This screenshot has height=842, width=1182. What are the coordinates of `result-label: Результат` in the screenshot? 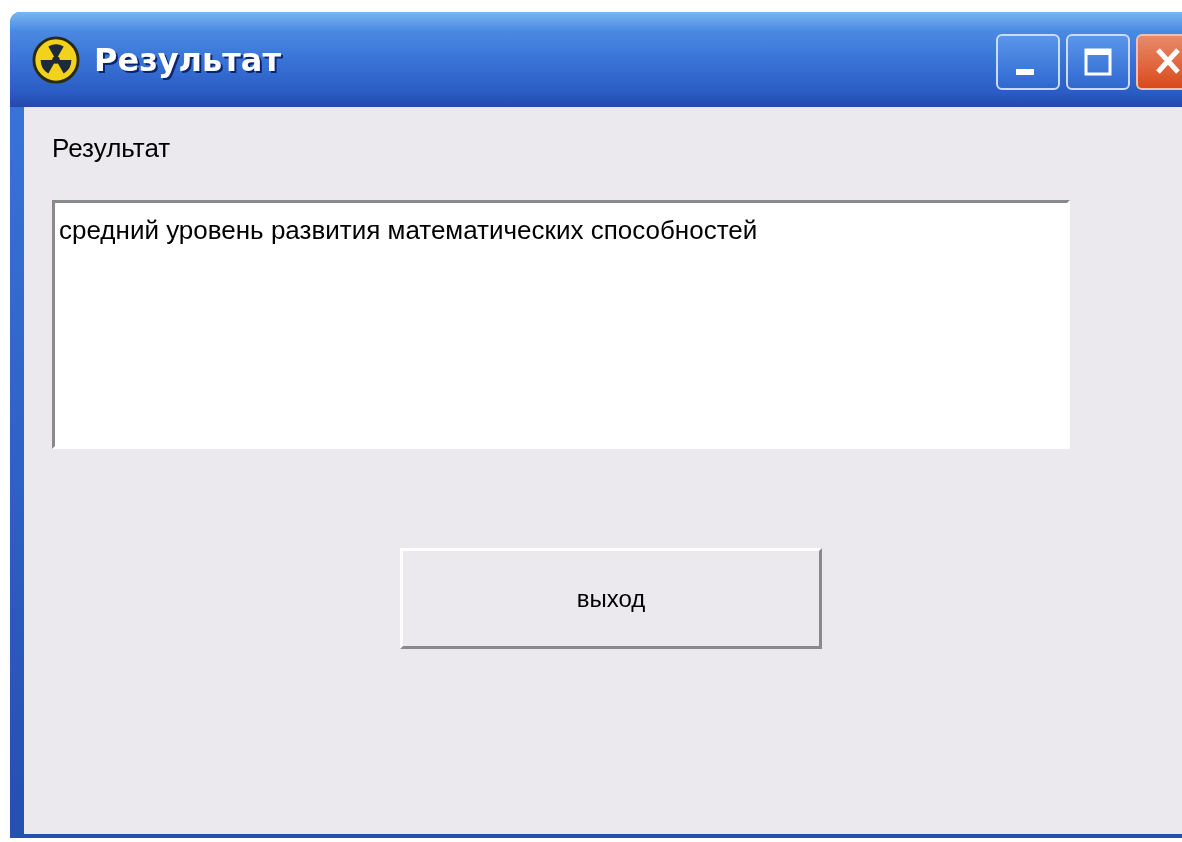 It's located at (111, 148).